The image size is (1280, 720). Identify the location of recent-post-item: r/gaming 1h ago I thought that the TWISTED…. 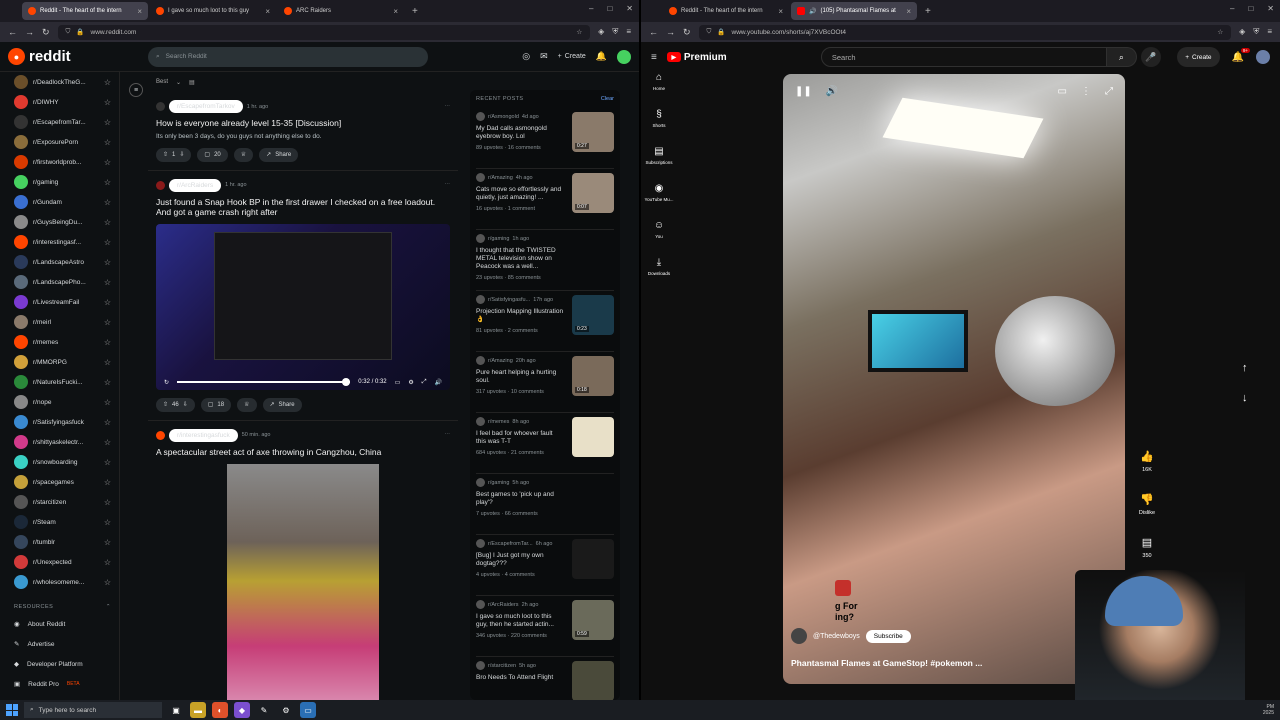
(545, 260).